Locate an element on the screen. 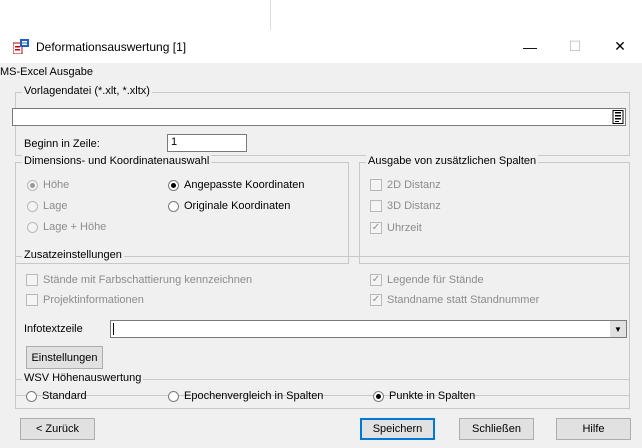 This screenshot has width=642, height=448. checkbox-legende-label: Legende für Stände is located at coordinates (435, 280).